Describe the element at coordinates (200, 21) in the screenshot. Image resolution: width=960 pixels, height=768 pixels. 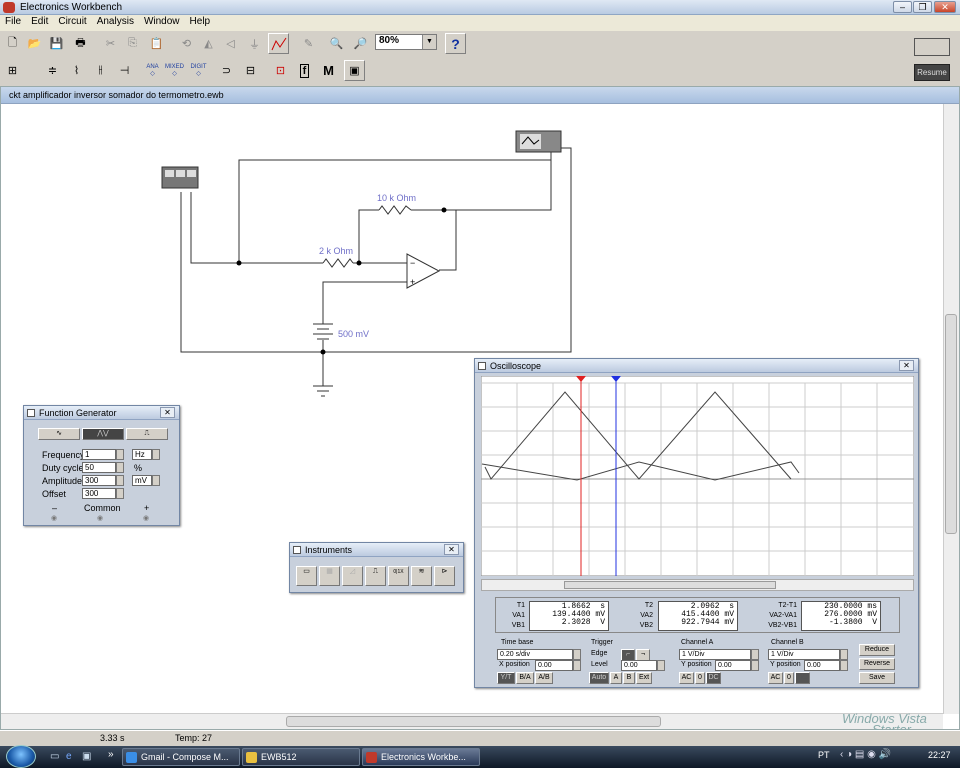
I see `menu-help: Help` at that location.